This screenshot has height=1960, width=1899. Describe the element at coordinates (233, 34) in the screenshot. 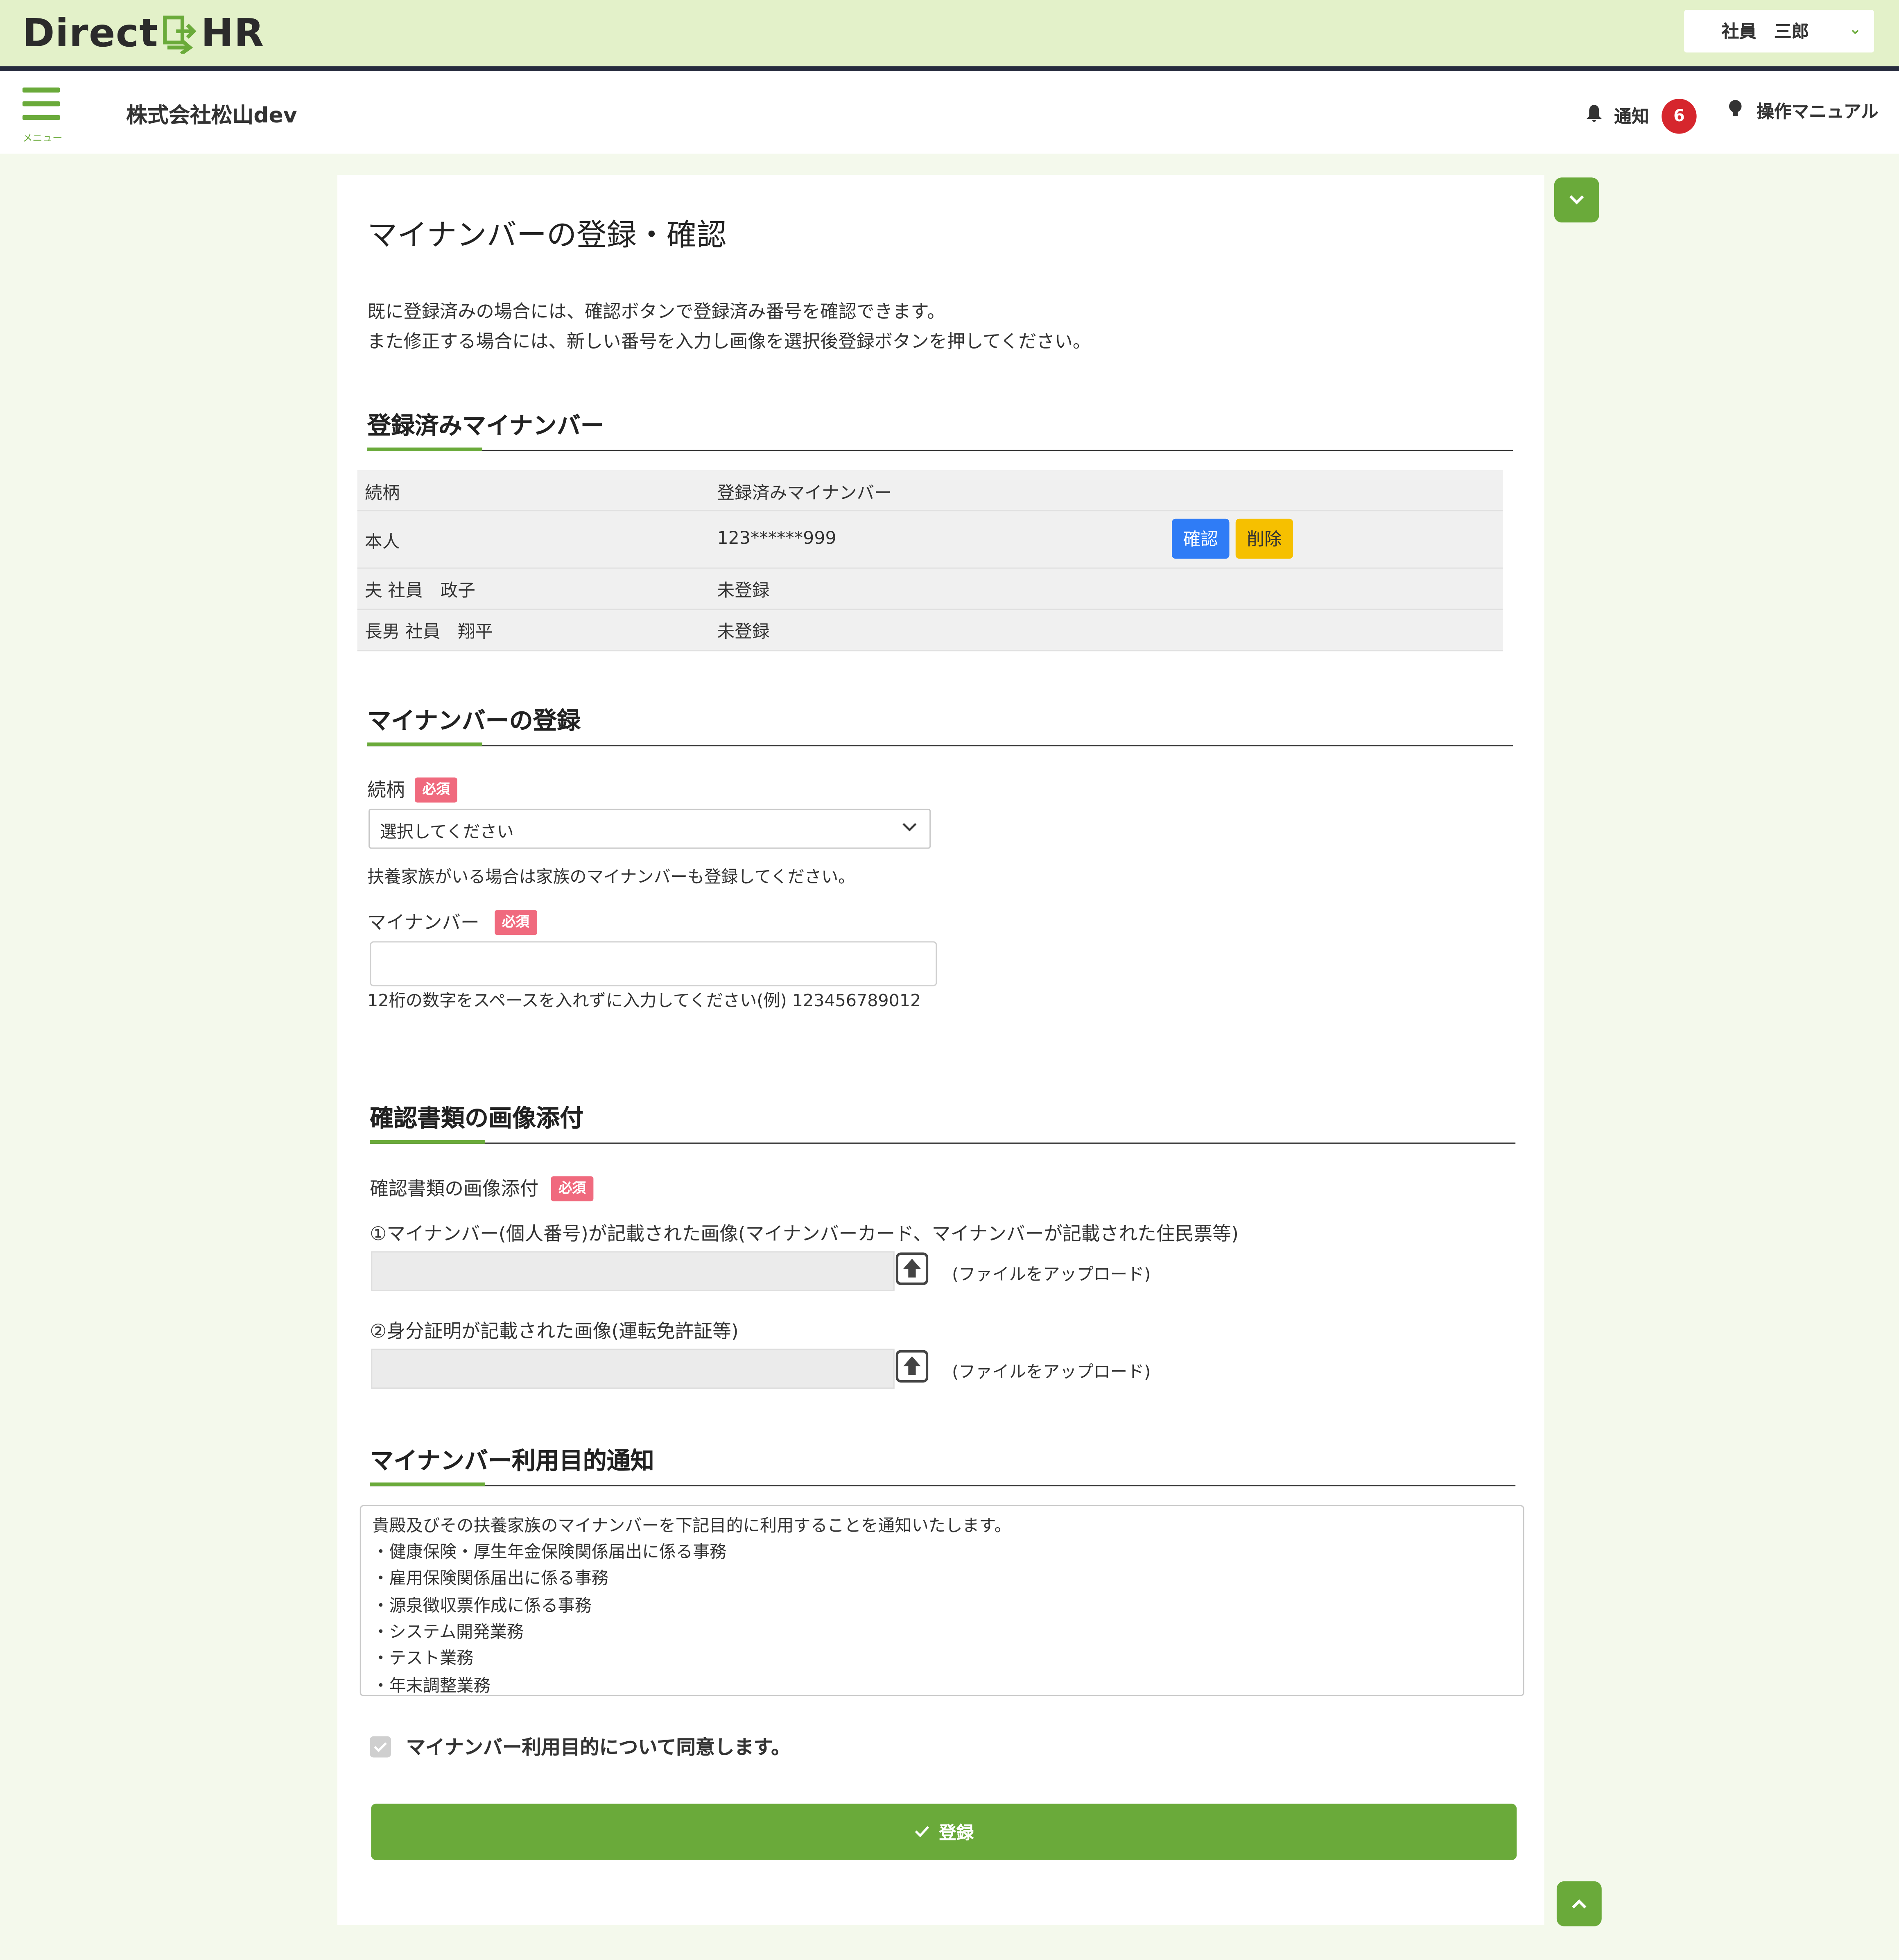

I see `logo-text-right: HR` at that location.